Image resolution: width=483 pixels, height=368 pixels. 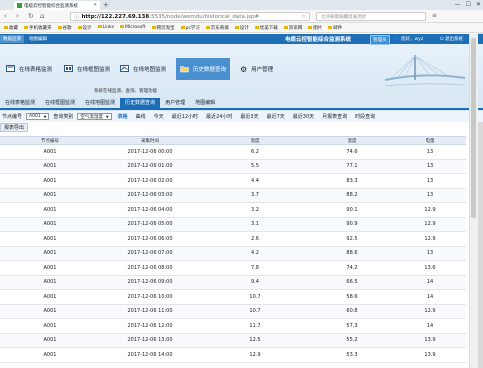 I want to click on header-humidity: 湿度, so click(x=352, y=140).